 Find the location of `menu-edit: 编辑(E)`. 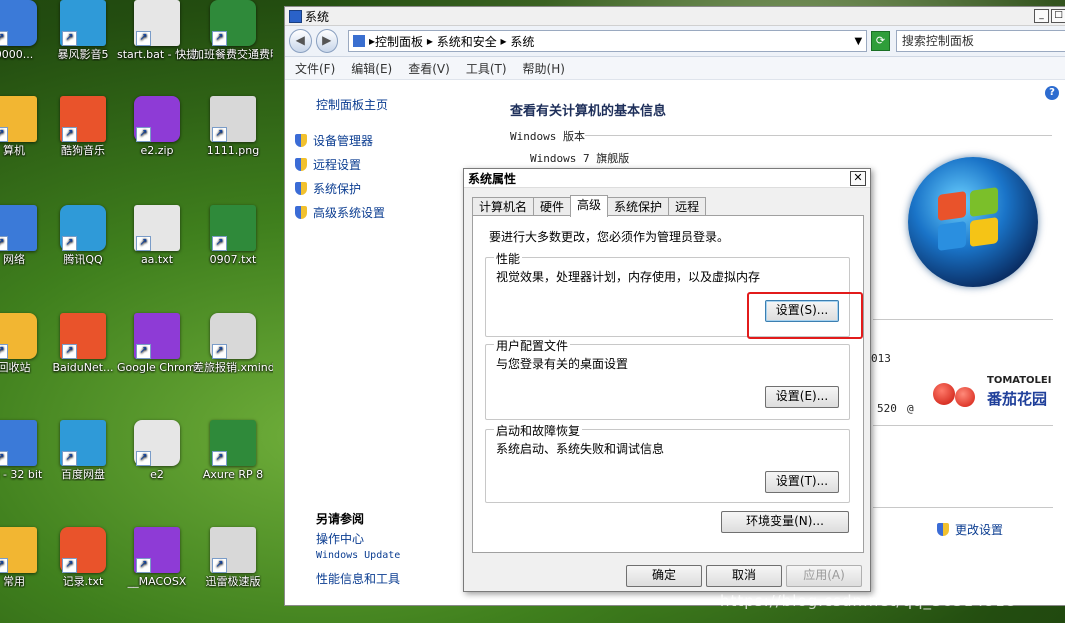

menu-edit: 编辑(E) is located at coordinates (371, 68).